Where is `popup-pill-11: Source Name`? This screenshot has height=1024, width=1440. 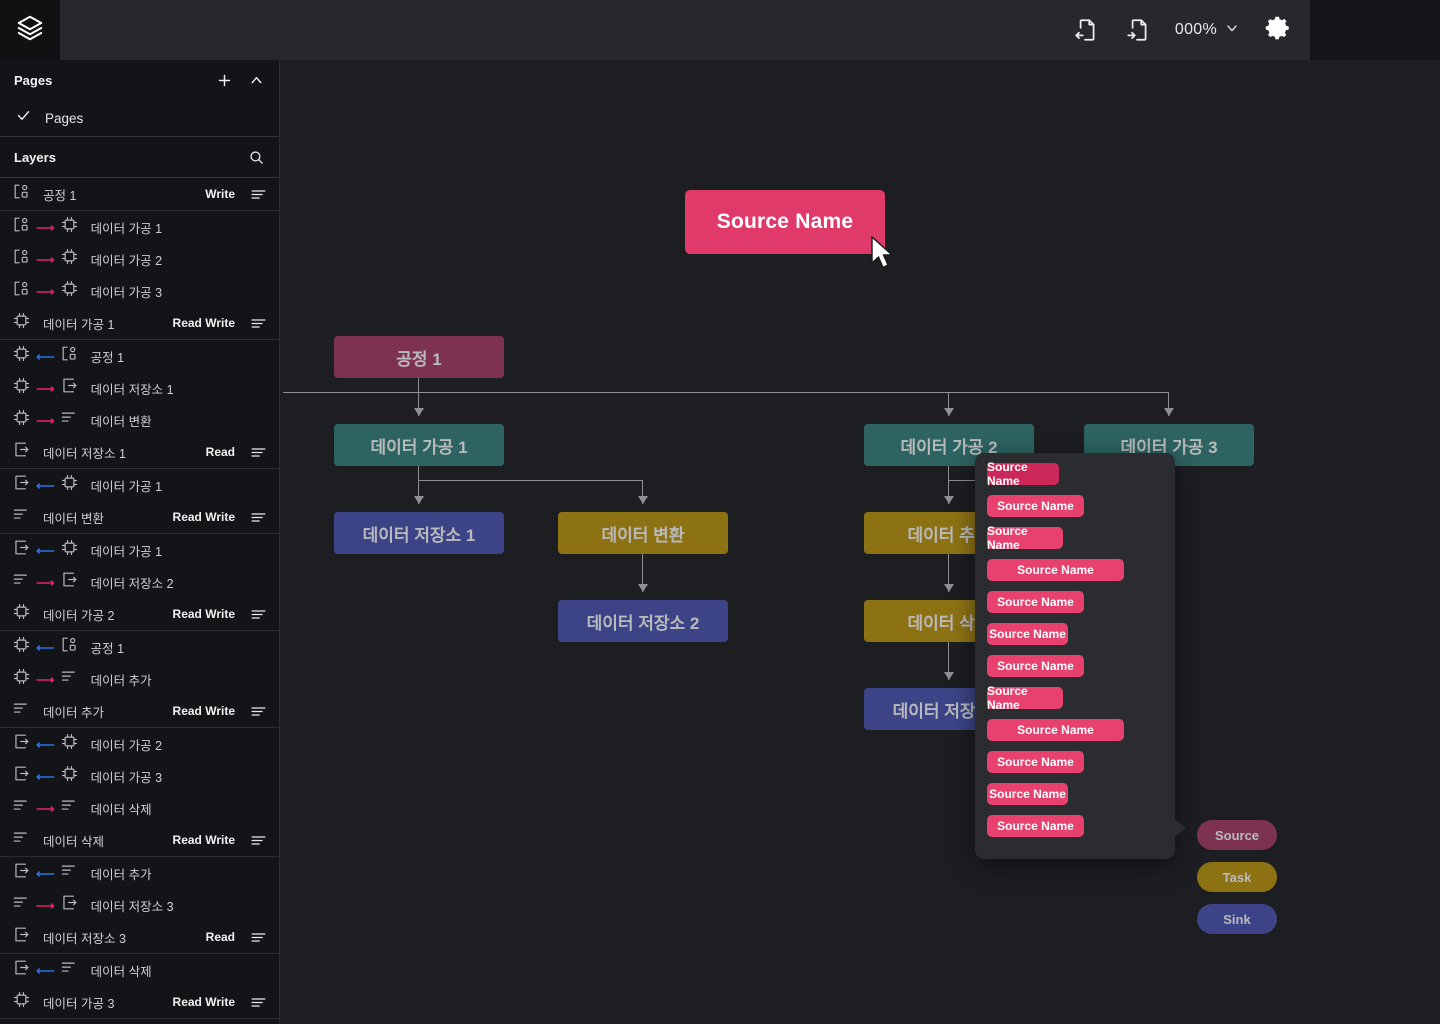
popup-pill-11: Source Name is located at coordinates (1035, 826).